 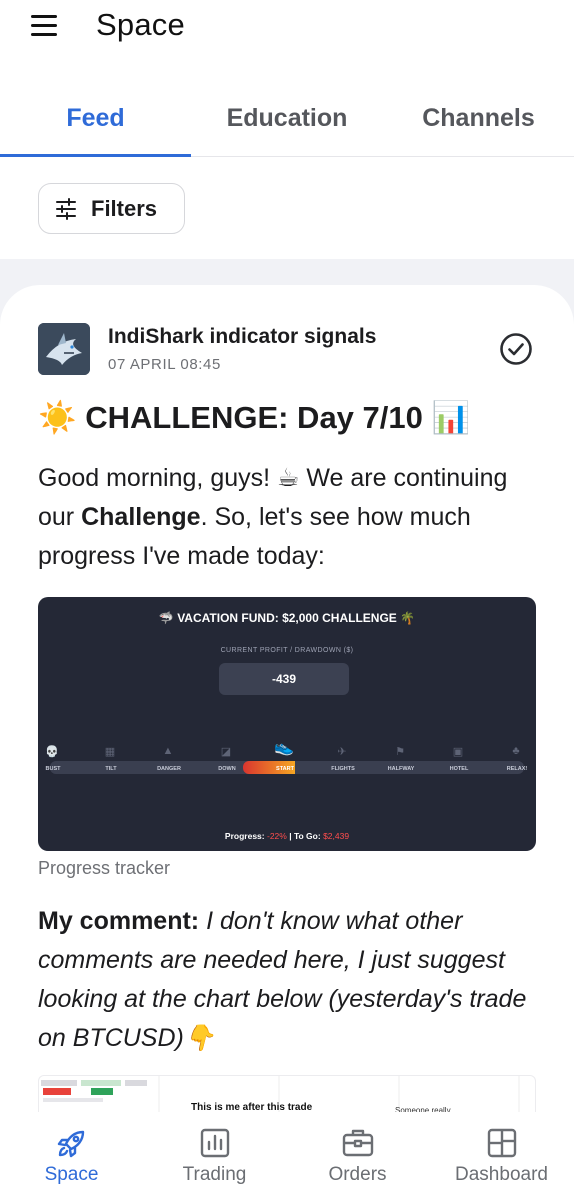 I want to click on nav-orders-label: Orders, so click(x=357, y=1174).